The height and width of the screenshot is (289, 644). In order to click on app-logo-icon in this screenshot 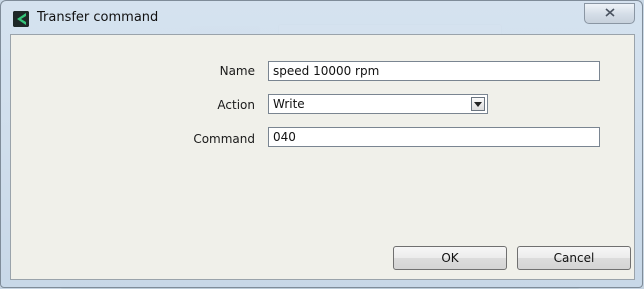, I will do `click(21, 19)`.